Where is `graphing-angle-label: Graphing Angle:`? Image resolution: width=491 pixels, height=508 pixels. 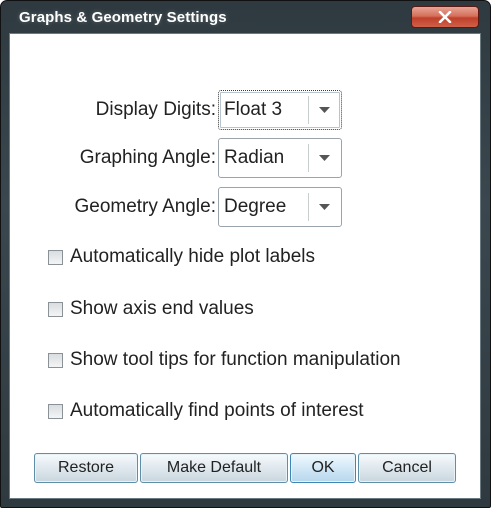 graphing-angle-label: Graphing Angle: is located at coordinates (147, 157).